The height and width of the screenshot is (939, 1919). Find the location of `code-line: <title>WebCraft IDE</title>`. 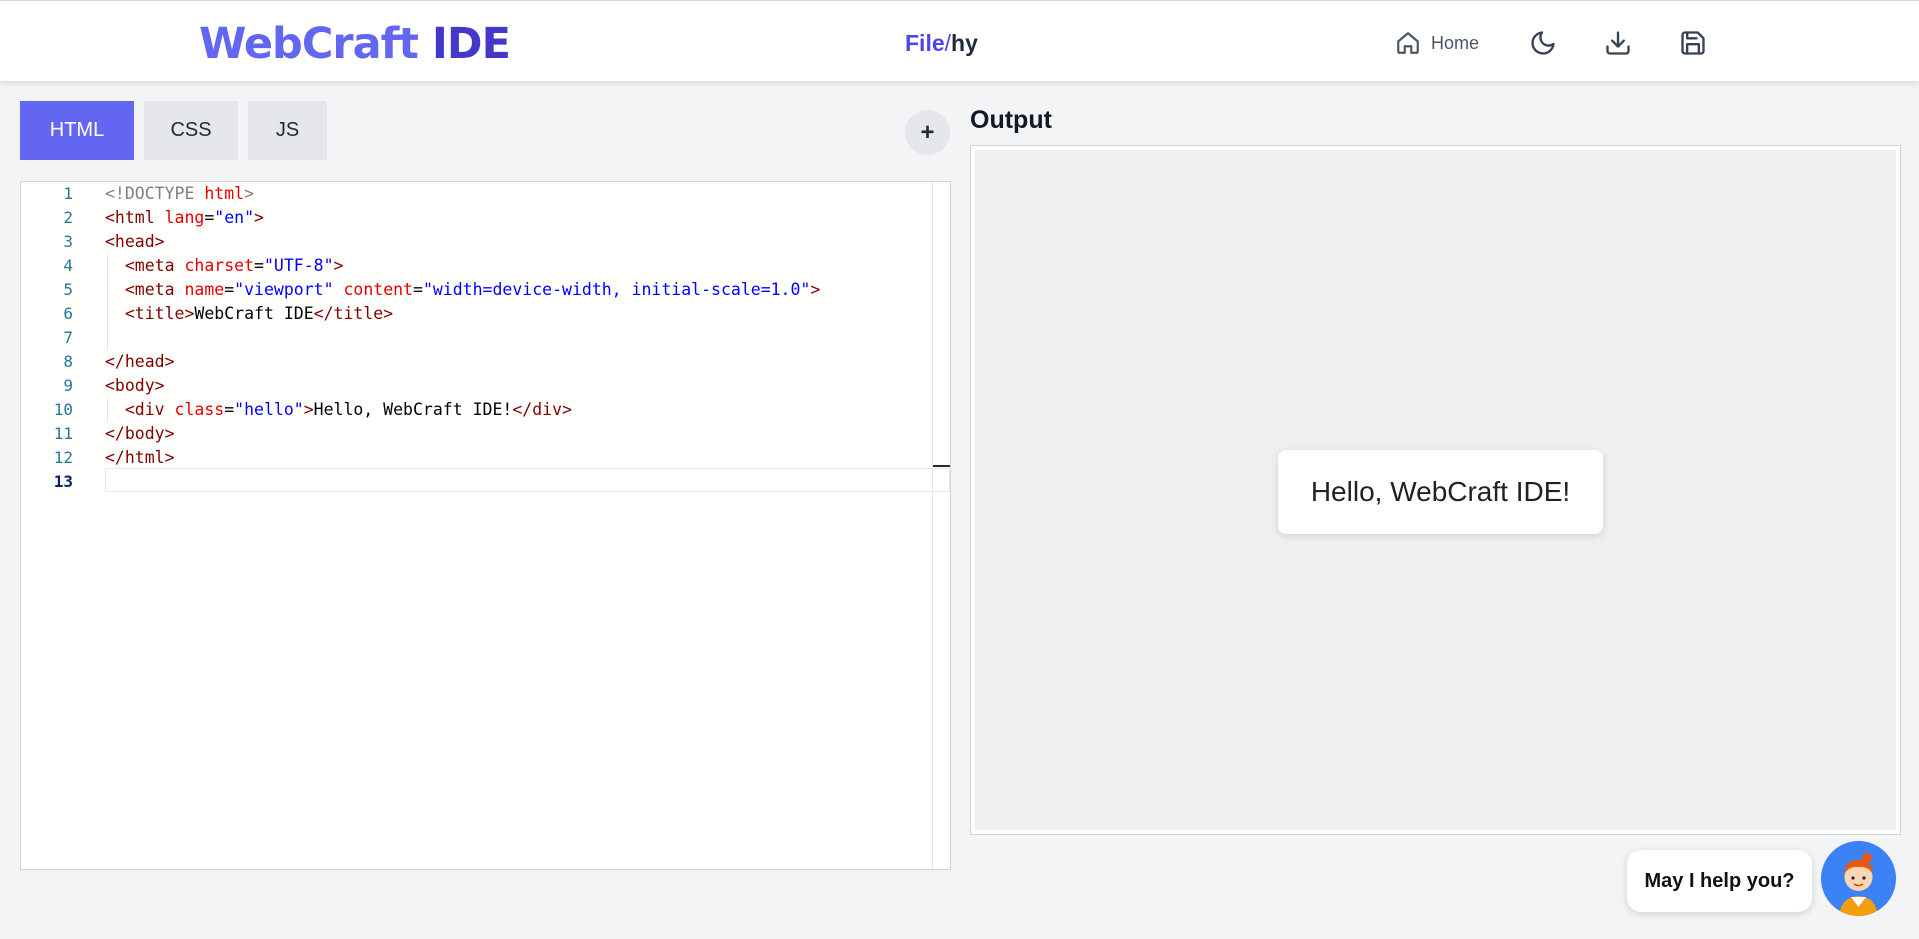

code-line: <title>WebCraft IDE</title> is located at coordinates (249, 314).